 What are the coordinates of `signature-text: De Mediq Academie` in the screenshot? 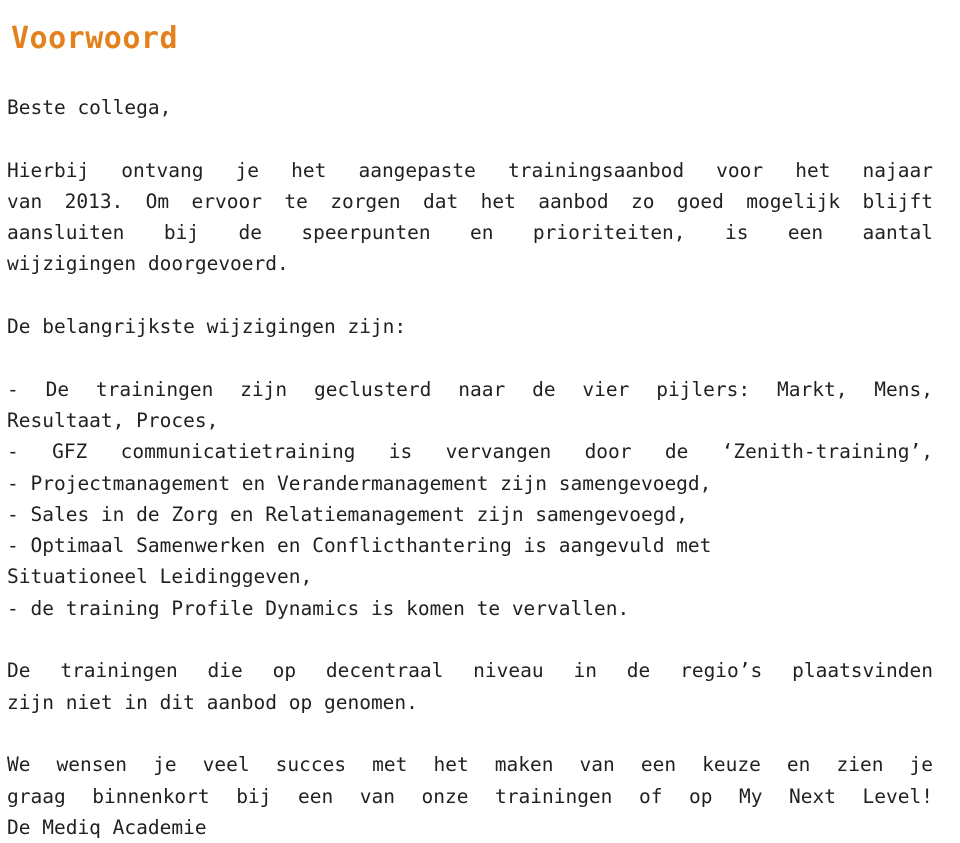 It's located at (107, 827).